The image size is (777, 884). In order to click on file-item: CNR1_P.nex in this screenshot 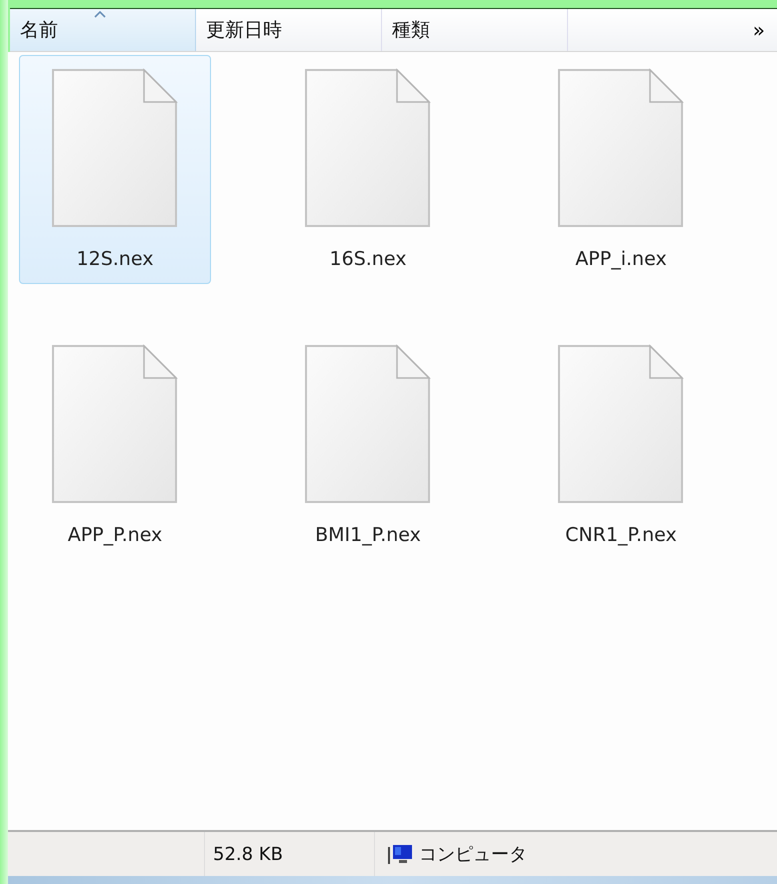, I will do `click(621, 445)`.